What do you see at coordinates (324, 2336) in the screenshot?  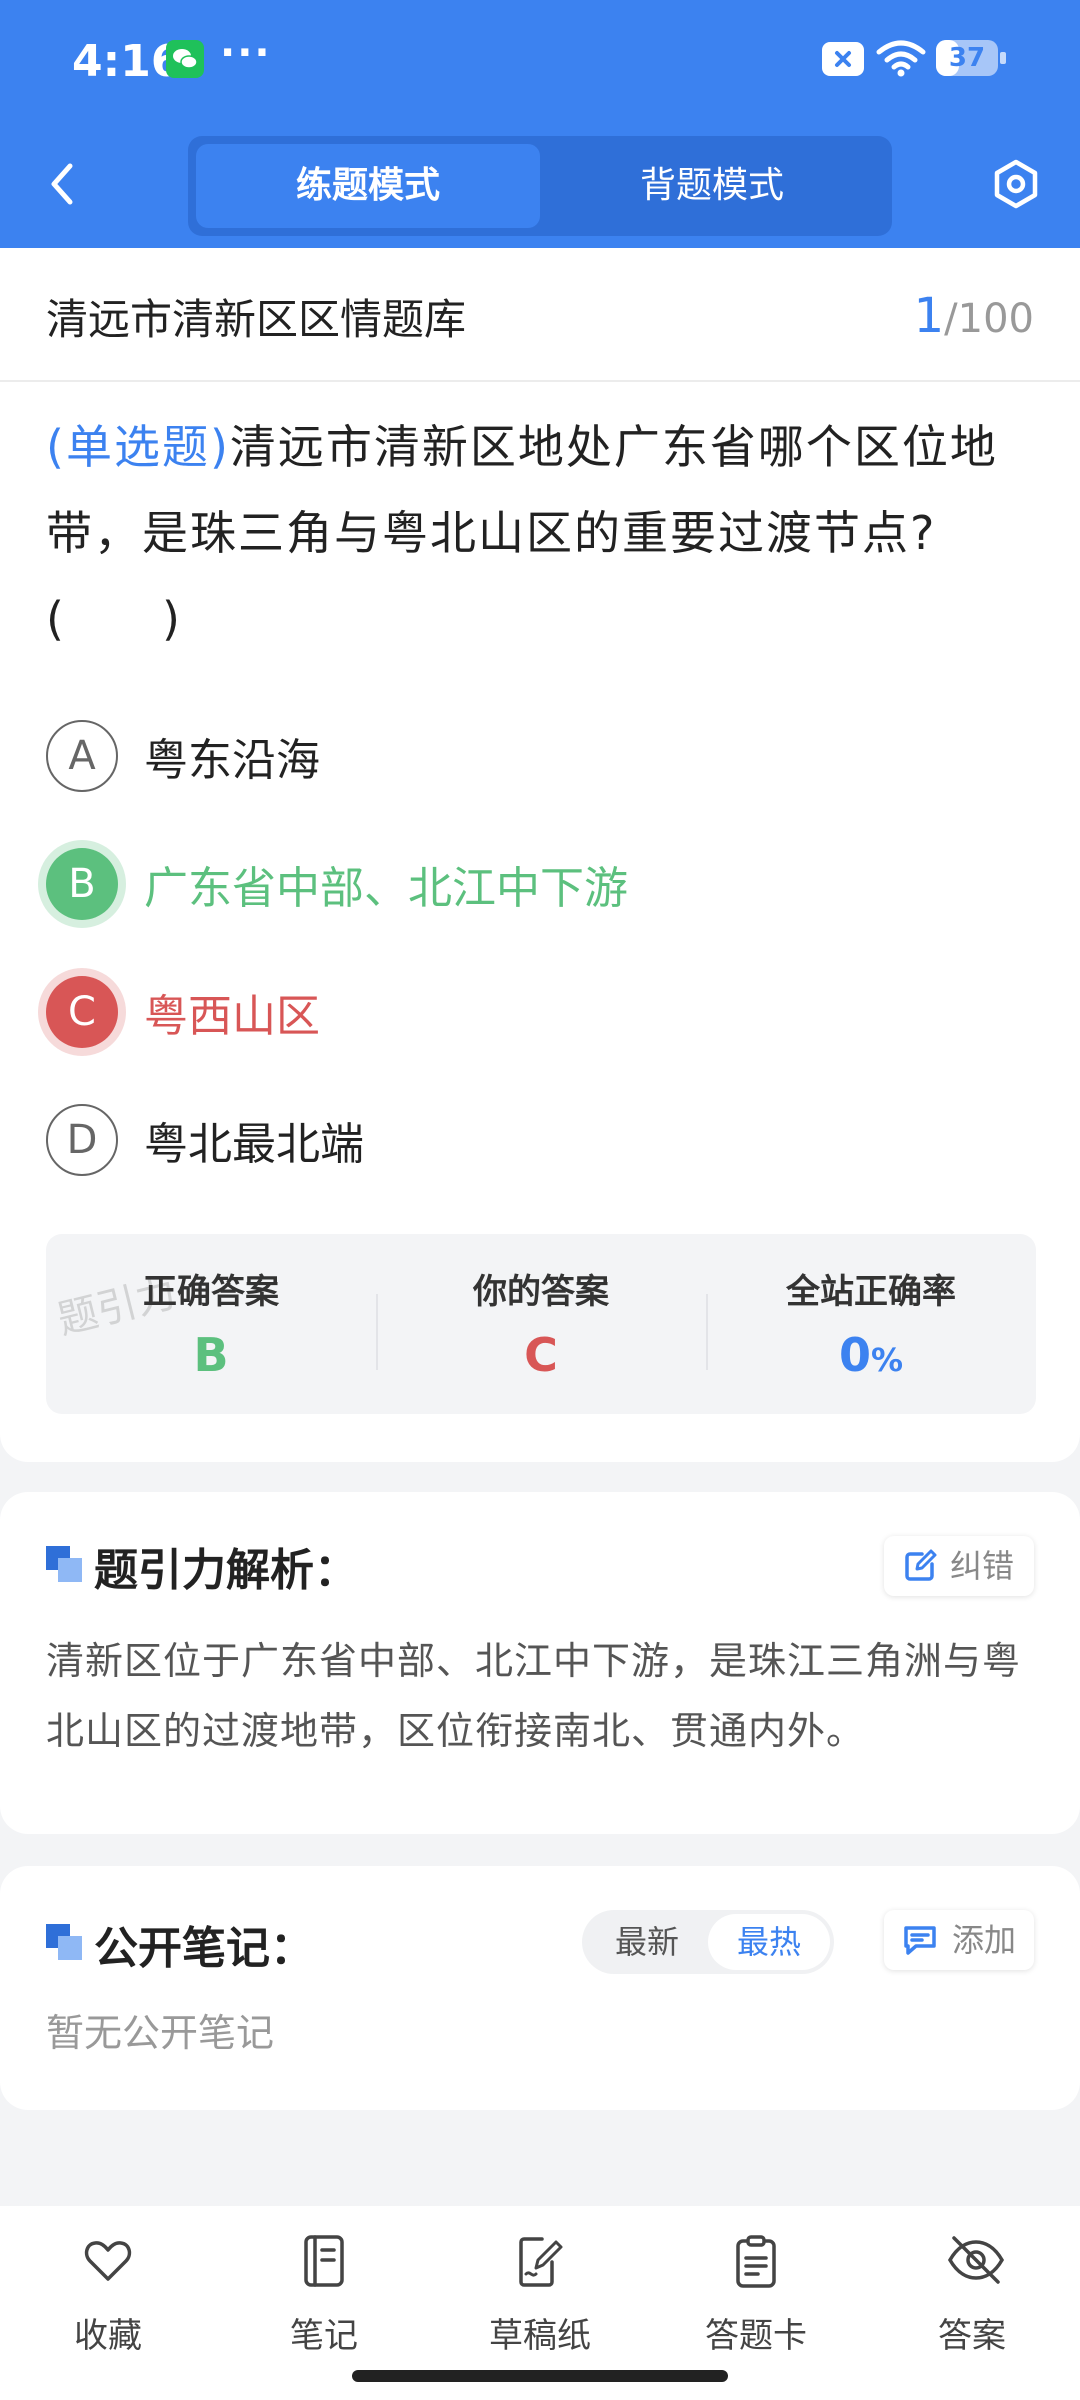 I see `notes-label: 笔记` at bounding box center [324, 2336].